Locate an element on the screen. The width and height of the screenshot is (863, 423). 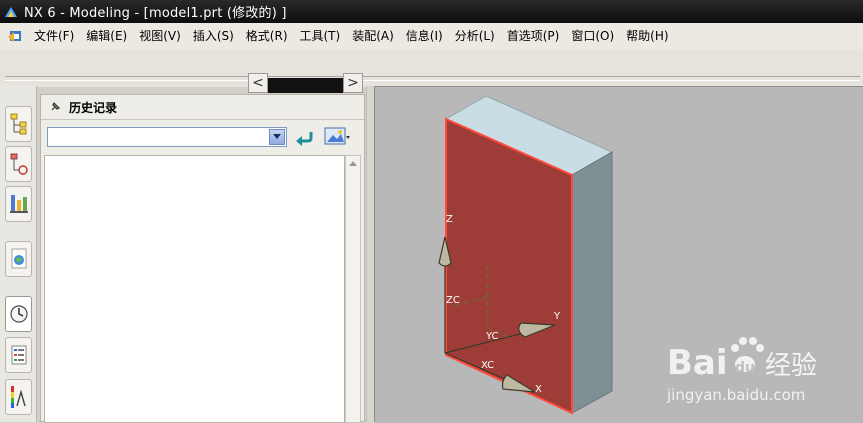
axis-label-z: Z is located at coordinates (449, 219).